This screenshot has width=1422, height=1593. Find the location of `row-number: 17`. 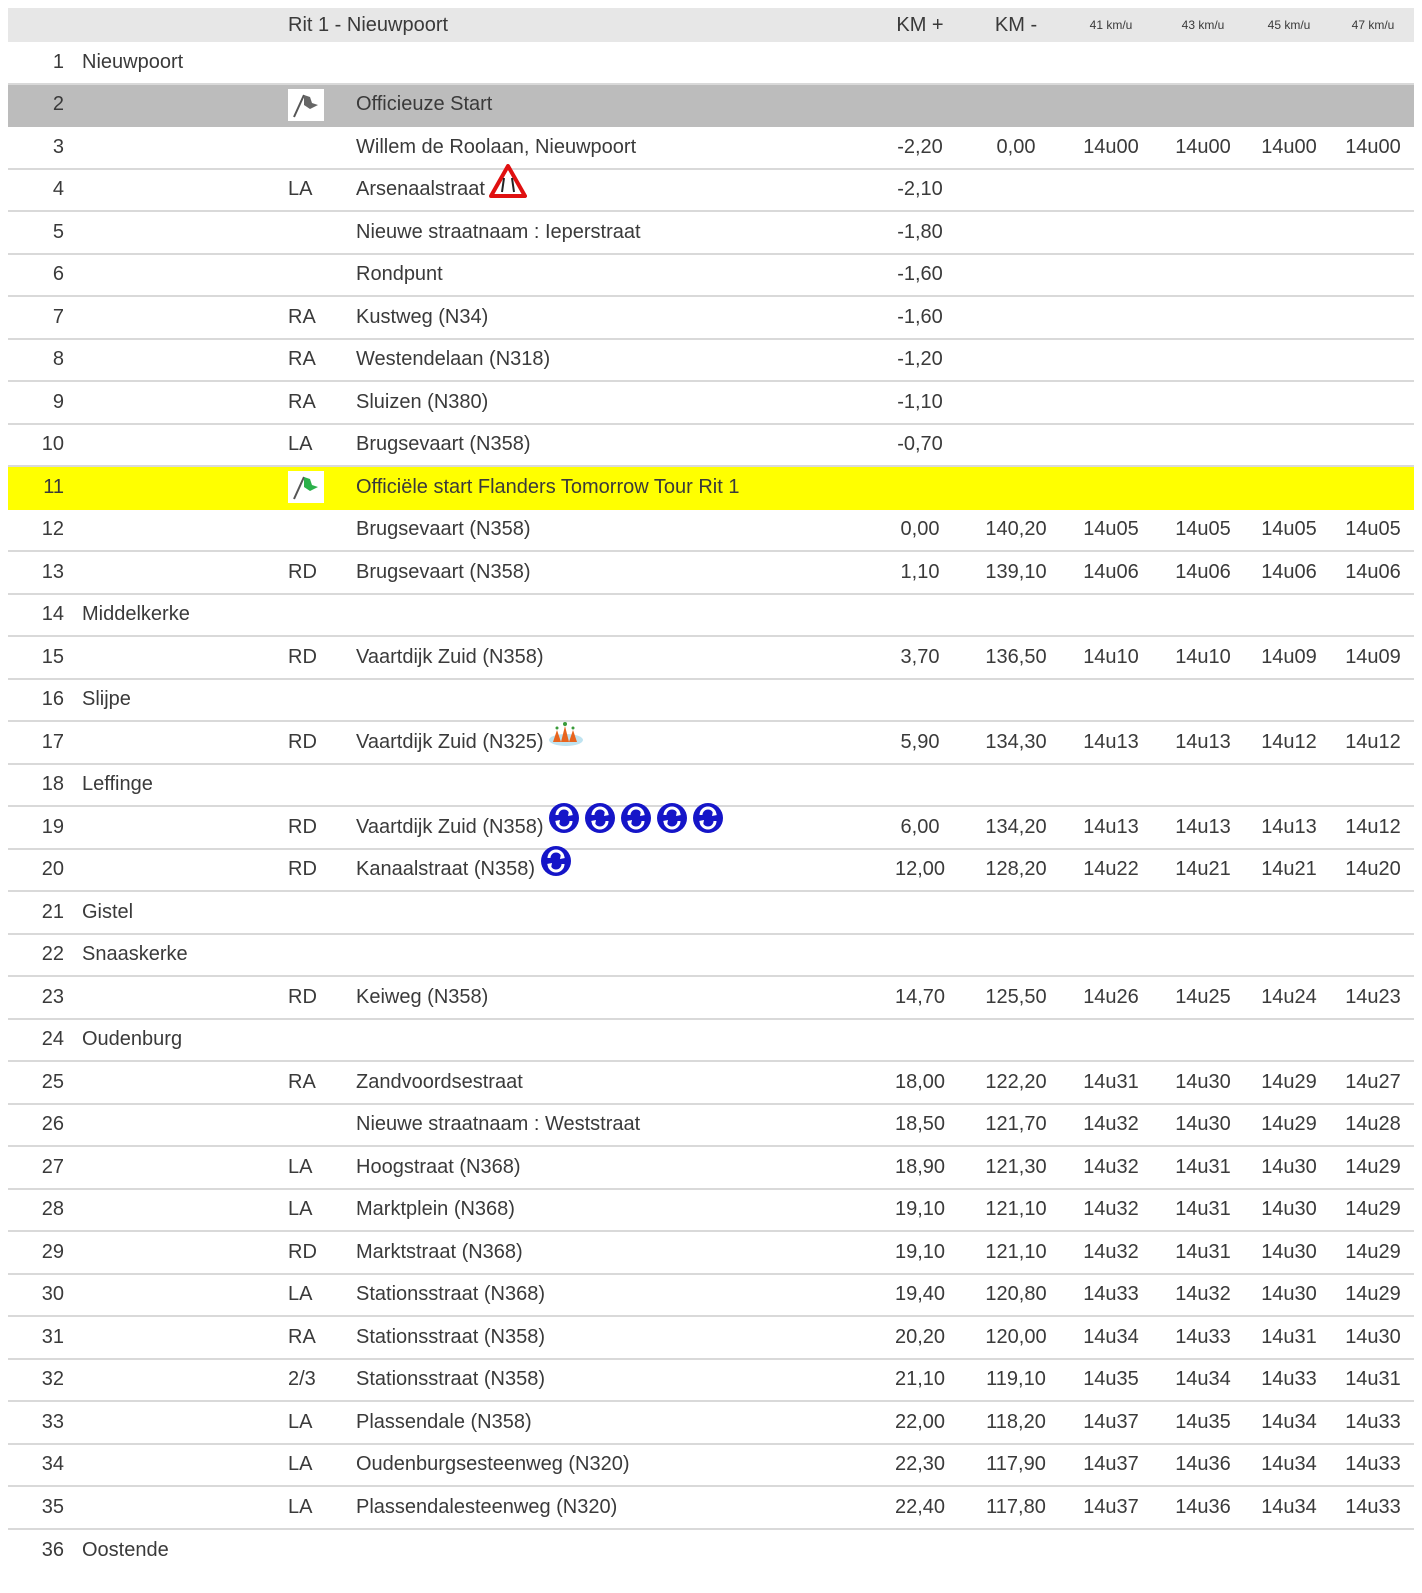

row-number: 17 is located at coordinates (36, 742).